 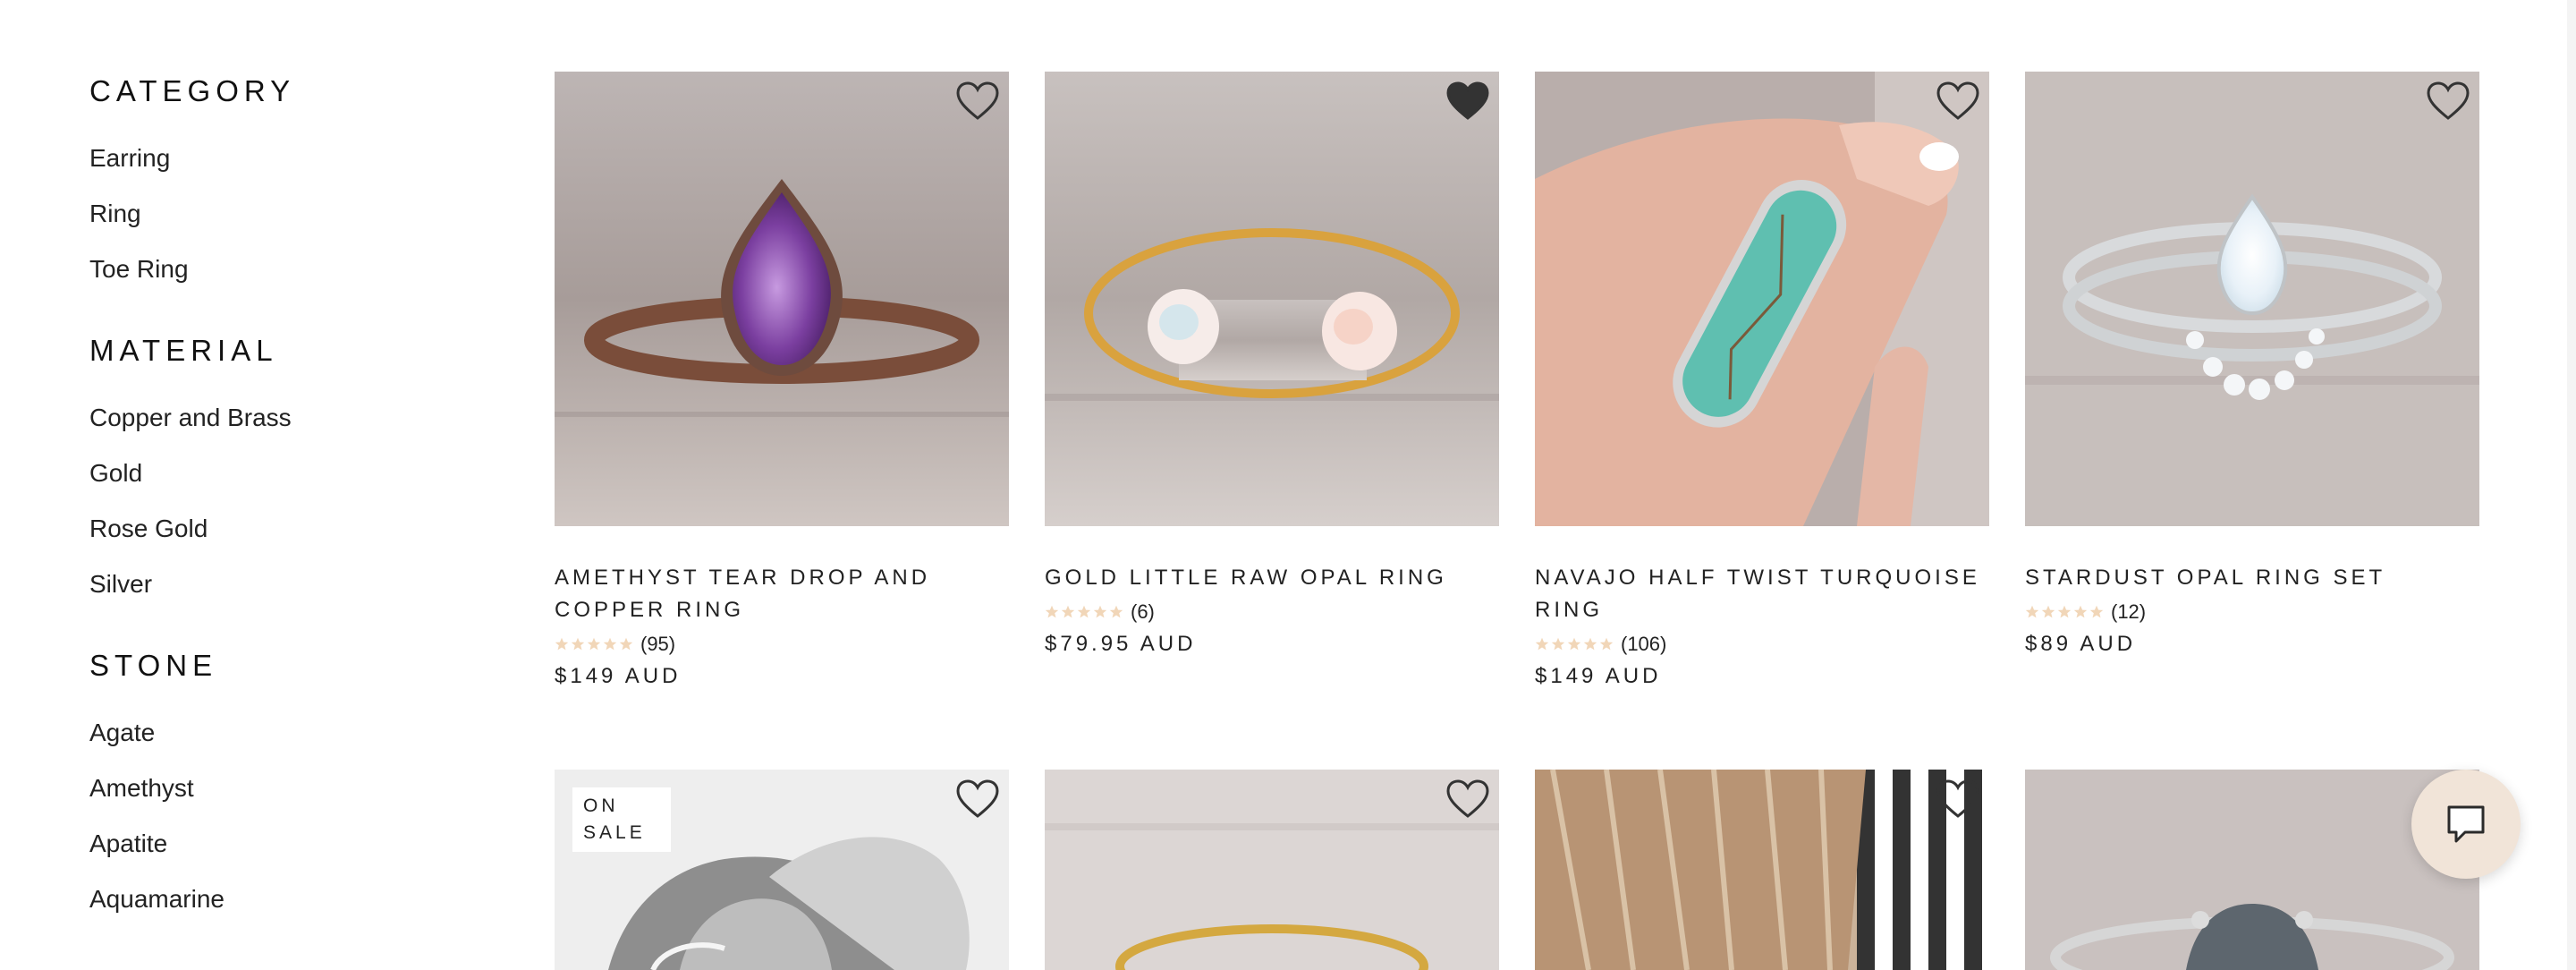 I want to click on product-rating: (12), so click(x=2252, y=612).